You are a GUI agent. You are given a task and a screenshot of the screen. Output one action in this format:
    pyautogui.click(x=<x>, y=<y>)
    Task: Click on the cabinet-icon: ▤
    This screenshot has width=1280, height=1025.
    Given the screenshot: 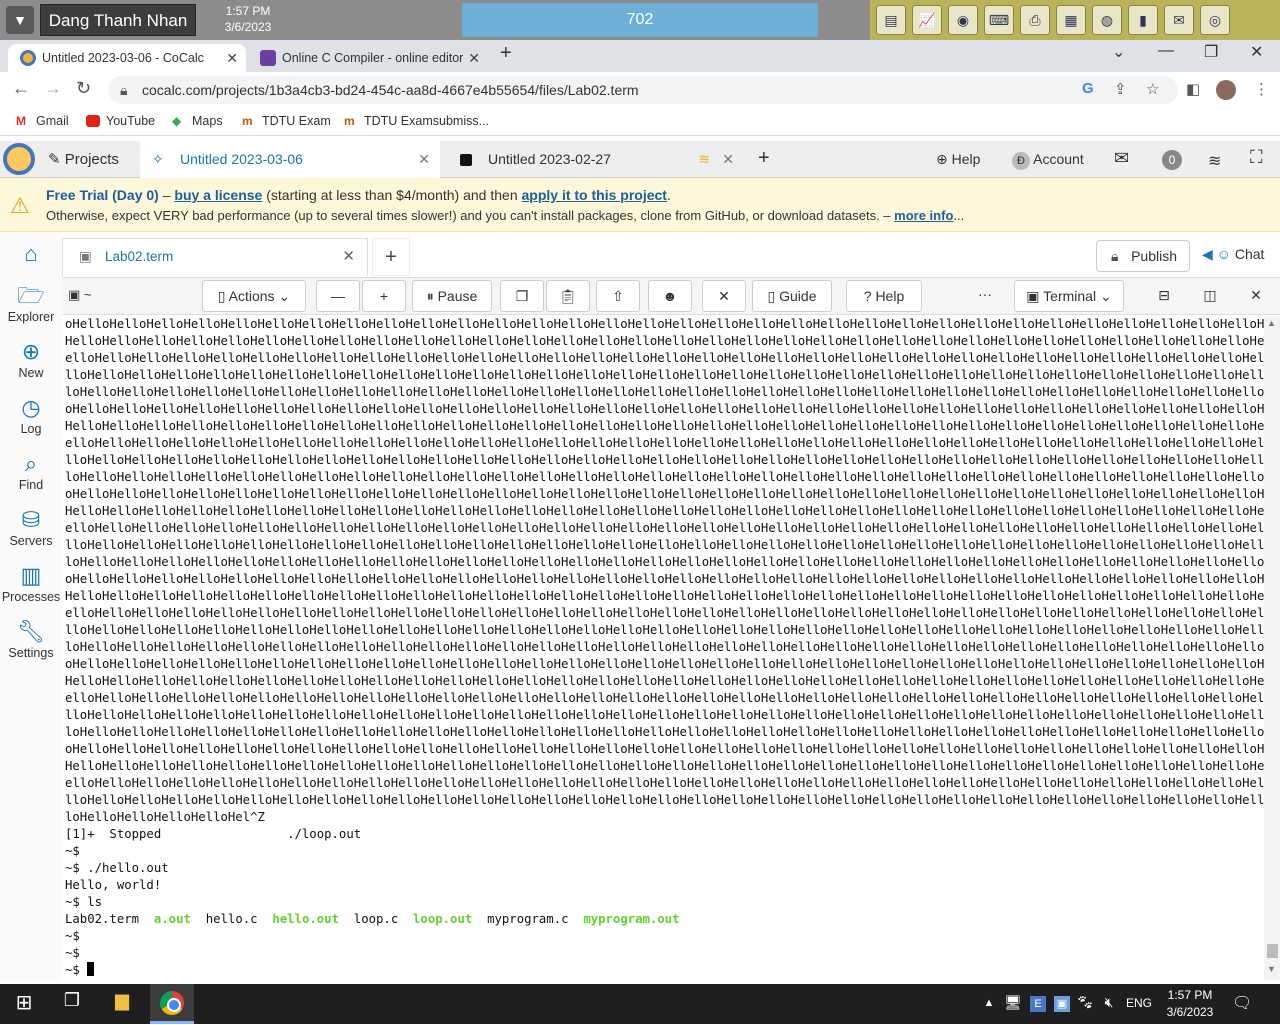 What is the action you would take?
    pyautogui.click(x=891, y=20)
    